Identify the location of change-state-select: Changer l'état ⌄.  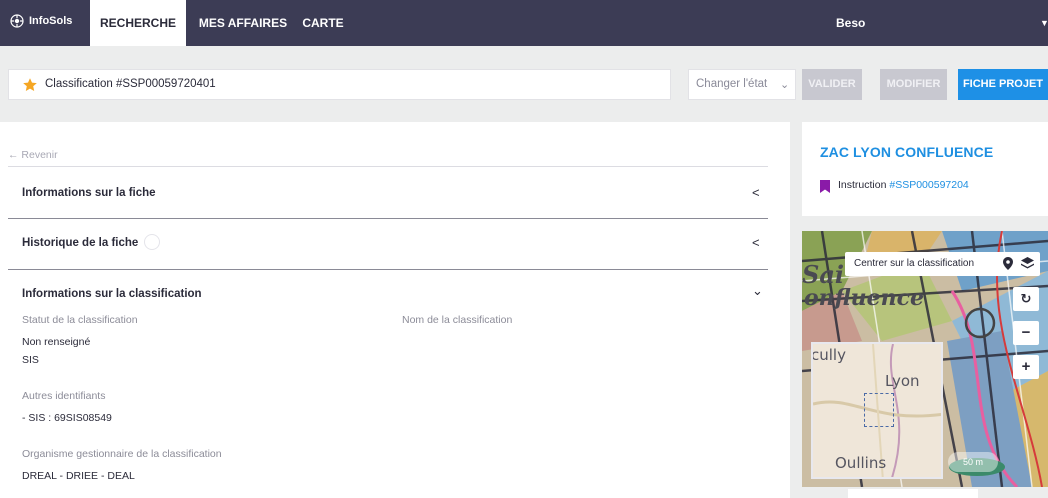
(742, 84).